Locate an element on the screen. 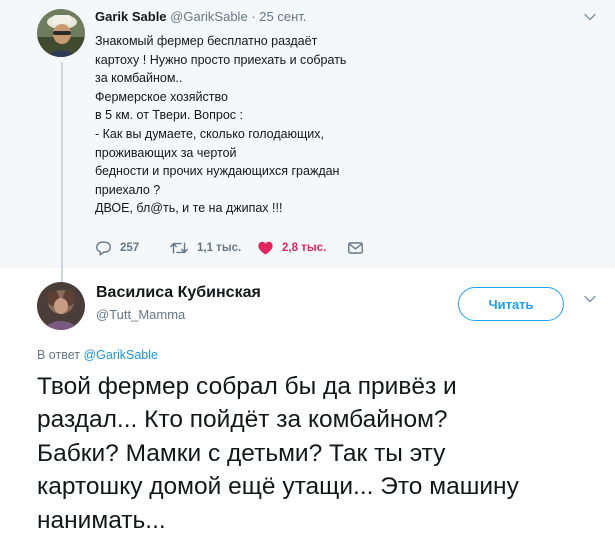 This screenshot has height=546, width=615. like-count: 2,8 тыс. is located at coordinates (304, 248).